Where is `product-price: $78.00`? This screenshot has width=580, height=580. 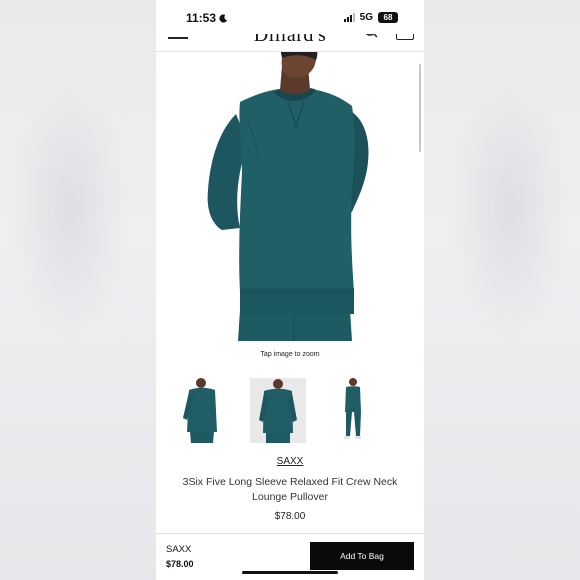
product-price: $78.00 is located at coordinates (290, 516).